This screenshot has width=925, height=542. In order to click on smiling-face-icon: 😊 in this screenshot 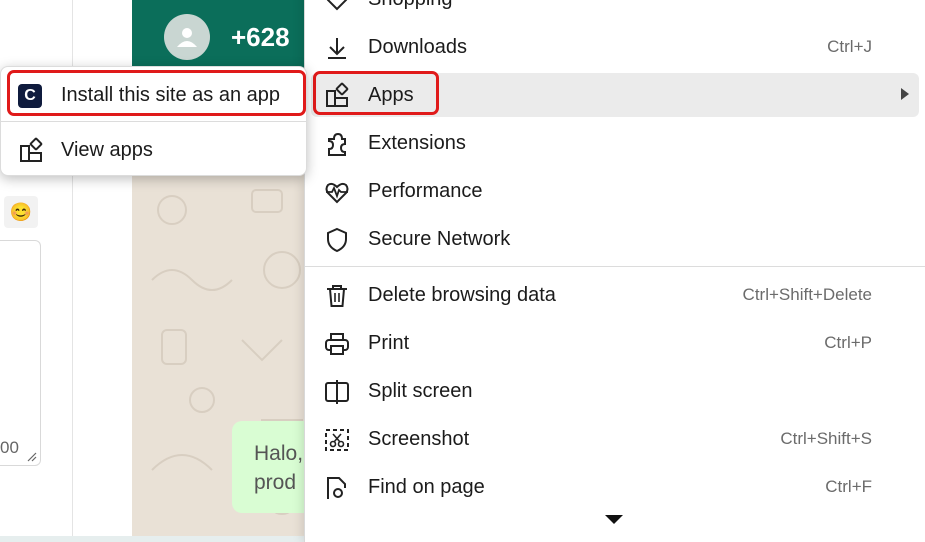, I will do `click(21, 211)`.